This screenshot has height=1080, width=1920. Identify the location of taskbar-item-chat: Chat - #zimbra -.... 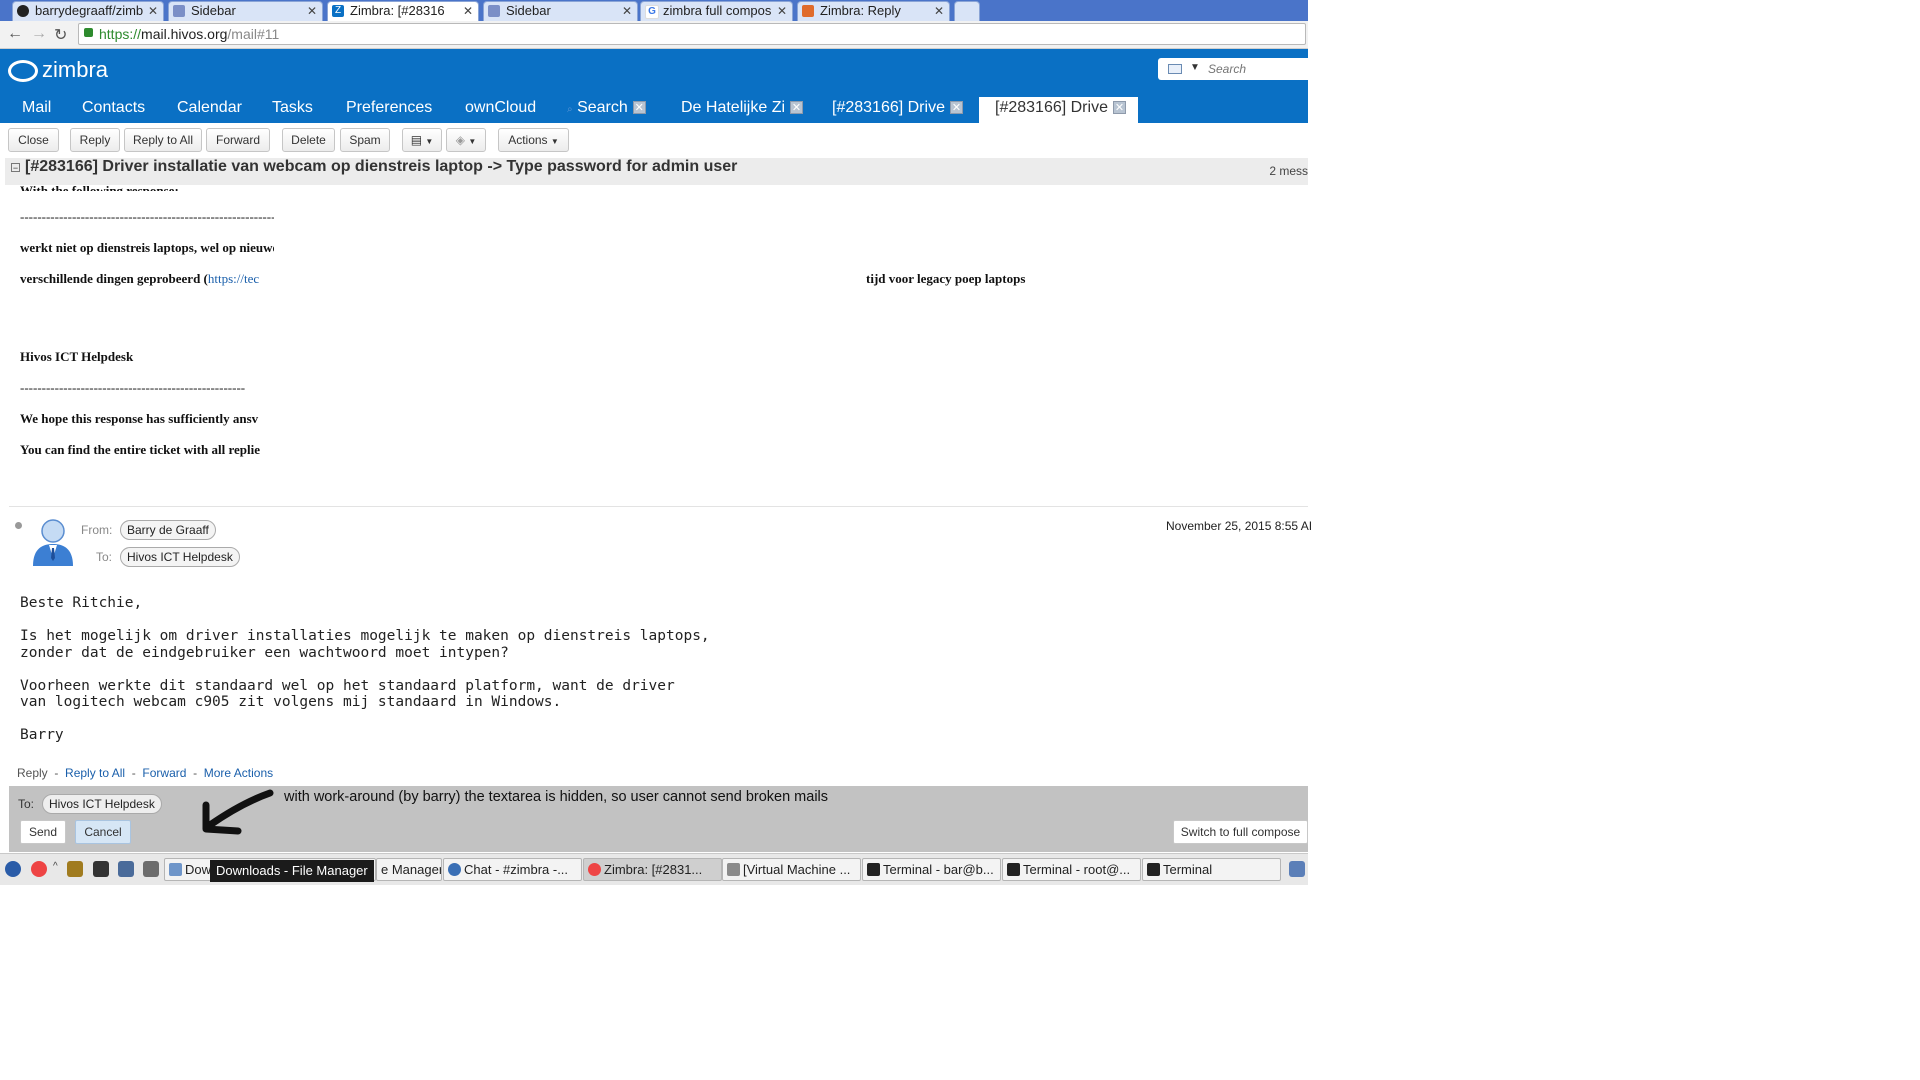
(512, 869).